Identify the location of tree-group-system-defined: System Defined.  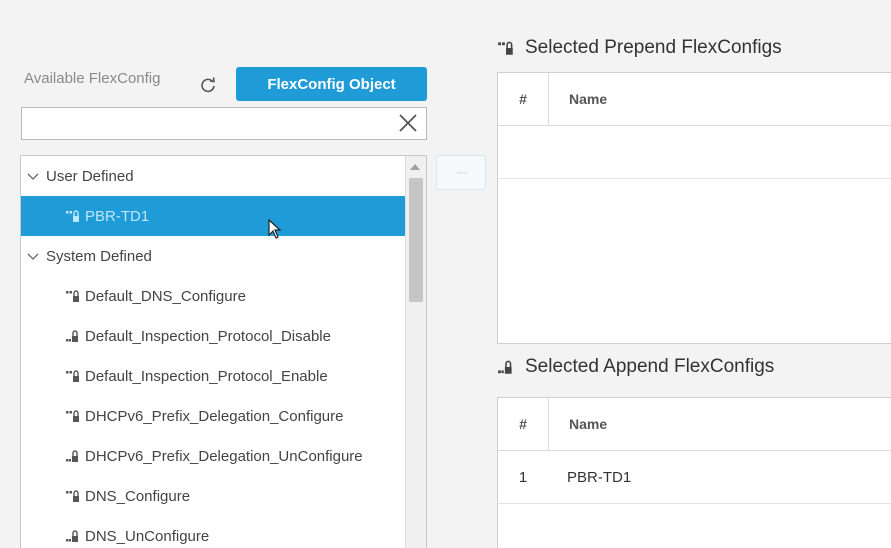
(213, 256).